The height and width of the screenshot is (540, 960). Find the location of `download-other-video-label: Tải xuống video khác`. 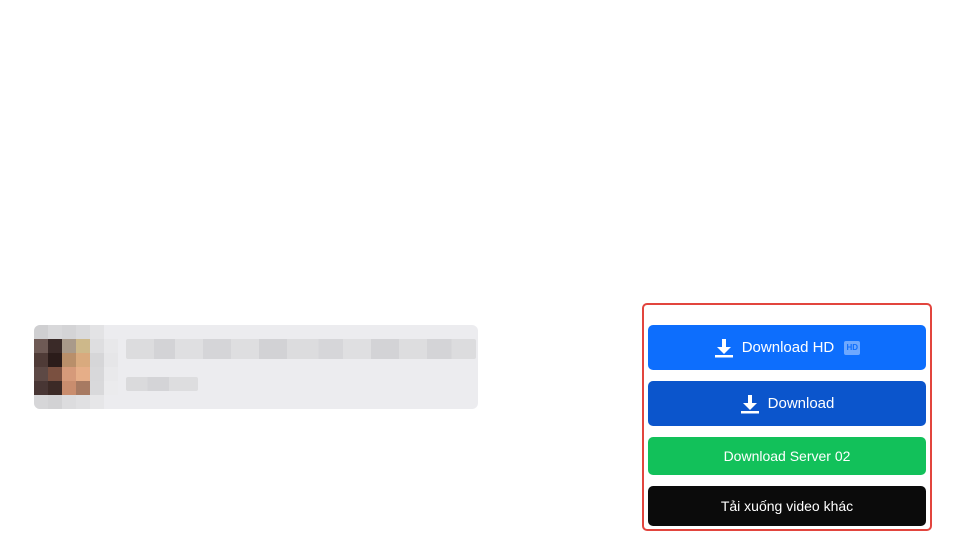

download-other-video-label: Tải xuống video khác is located at coordinates (787, 506).